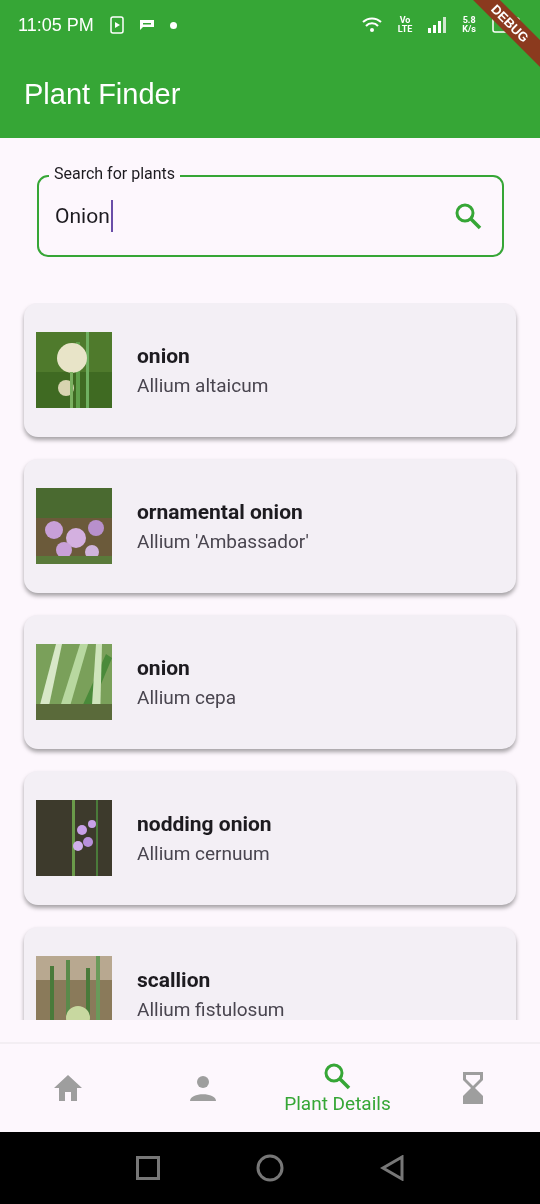 The height and width of the screenshot is (1204, 540). Describe the element at coordinates (270, 1168) in the screenshot. I see `home-button-icon` at that location.